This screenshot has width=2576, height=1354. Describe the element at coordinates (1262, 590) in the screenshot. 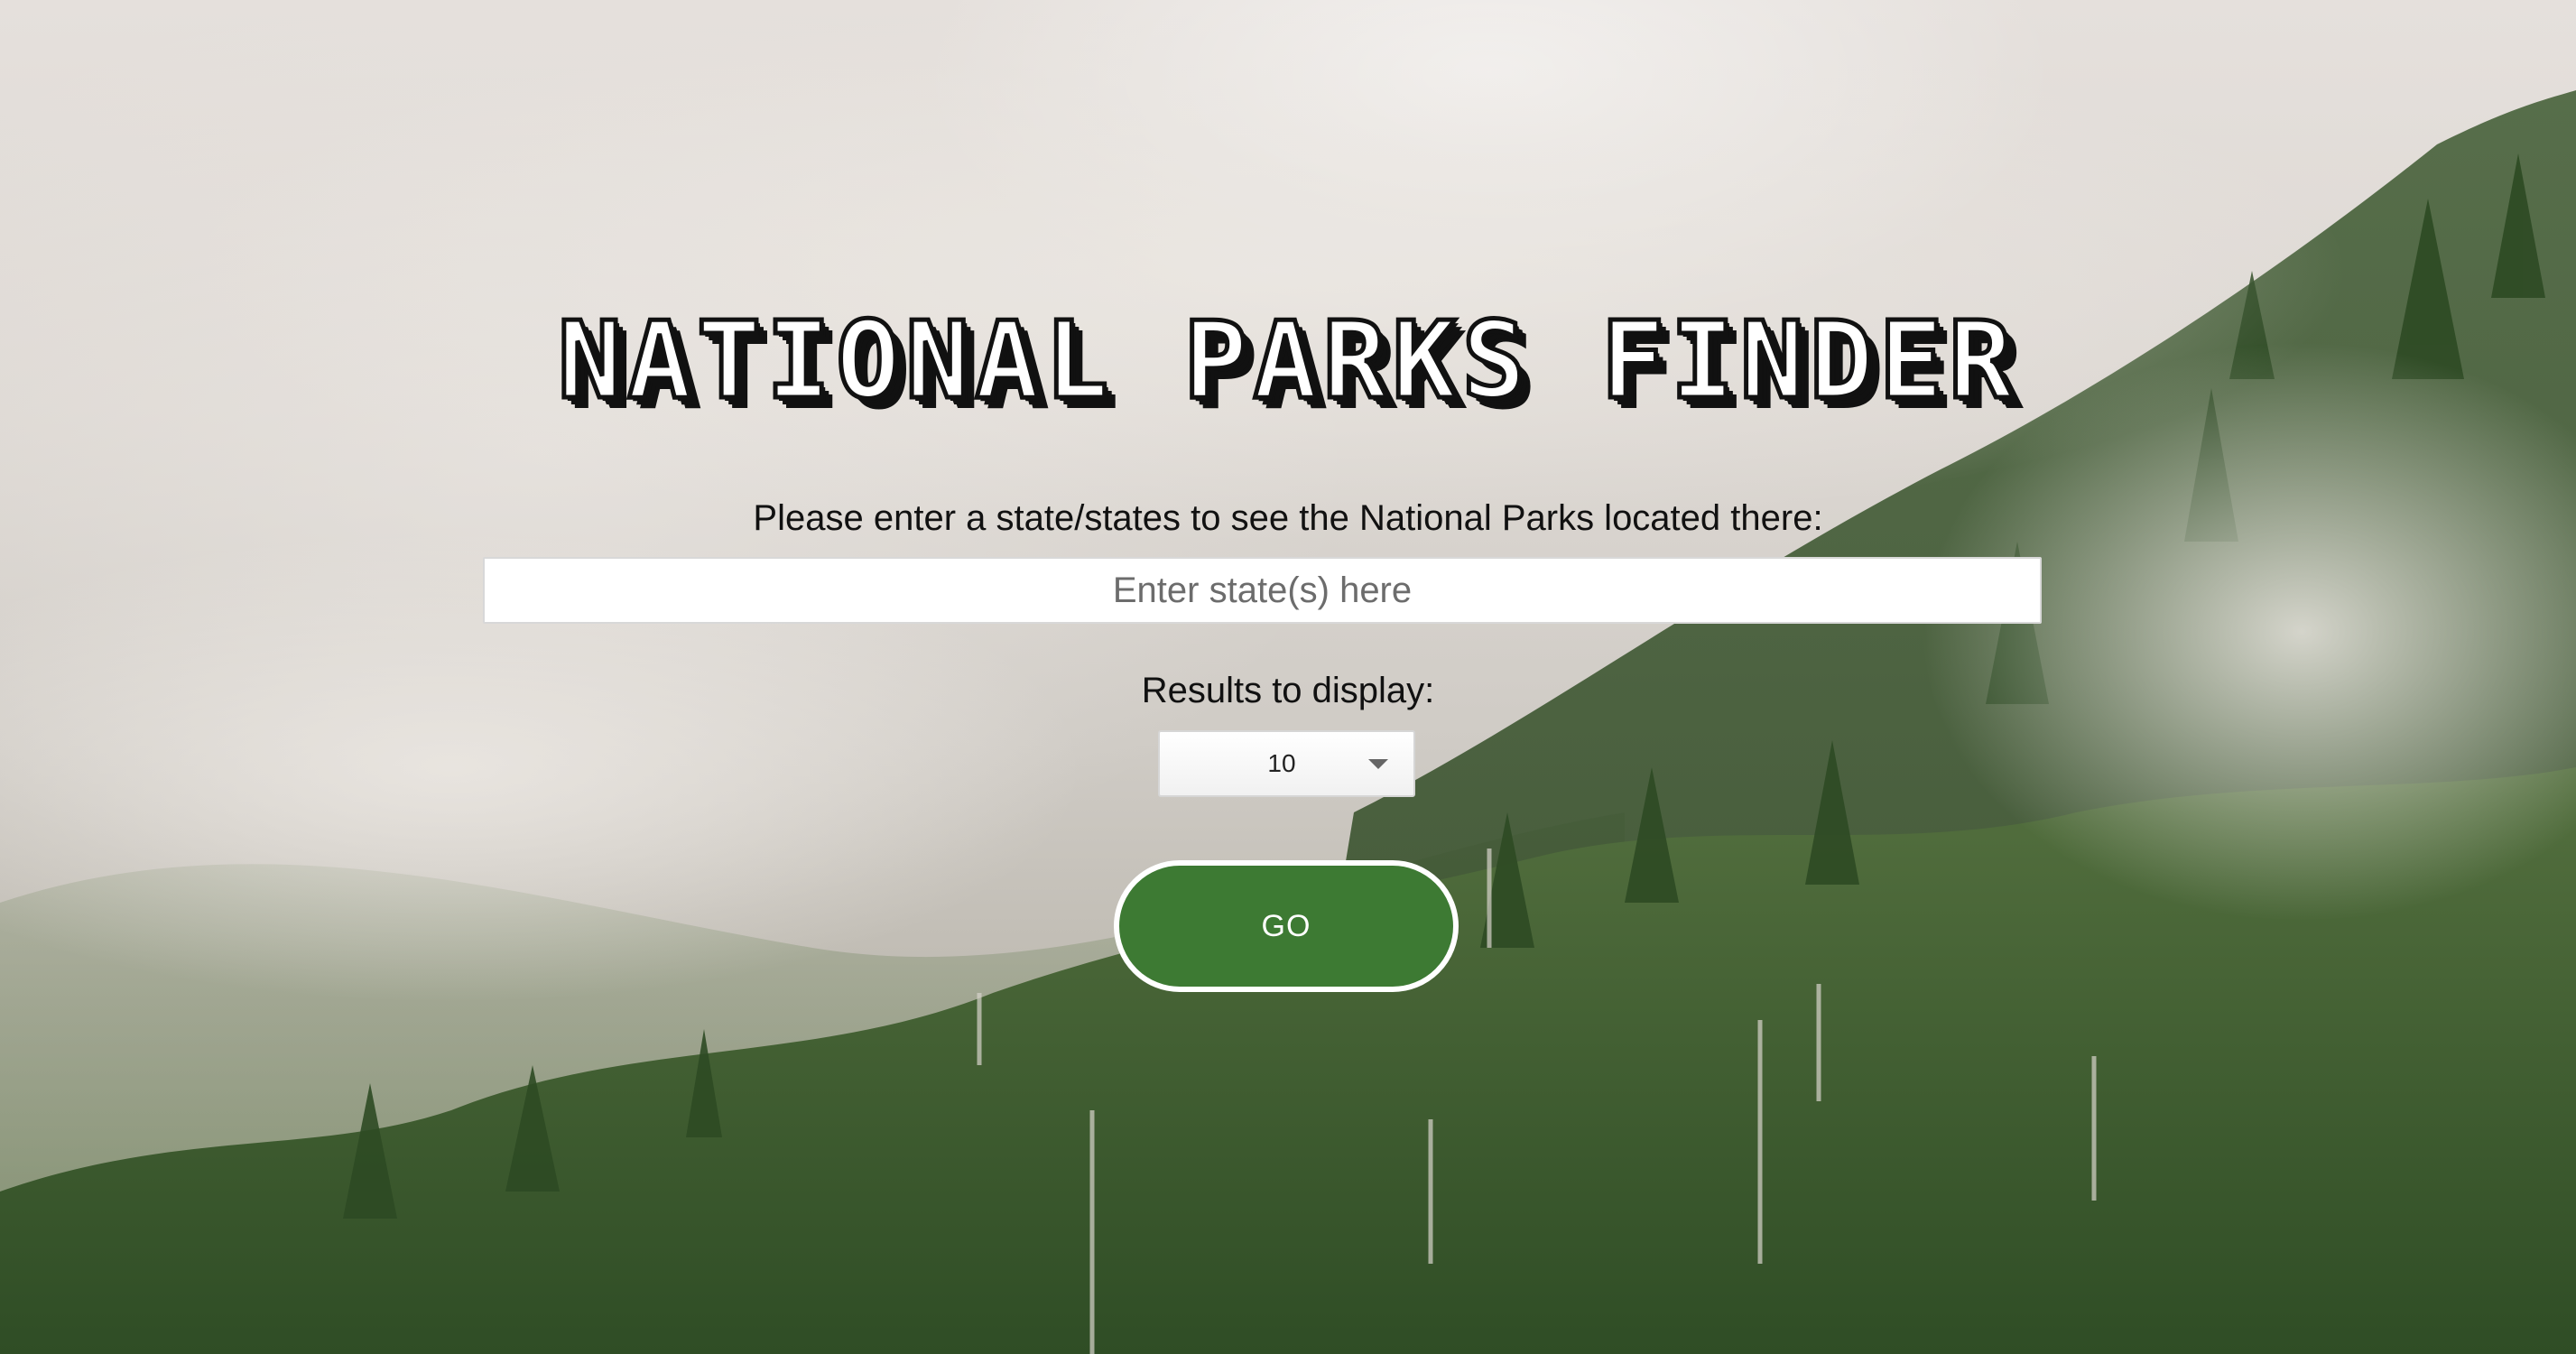

I see `state-search-input` at that location.